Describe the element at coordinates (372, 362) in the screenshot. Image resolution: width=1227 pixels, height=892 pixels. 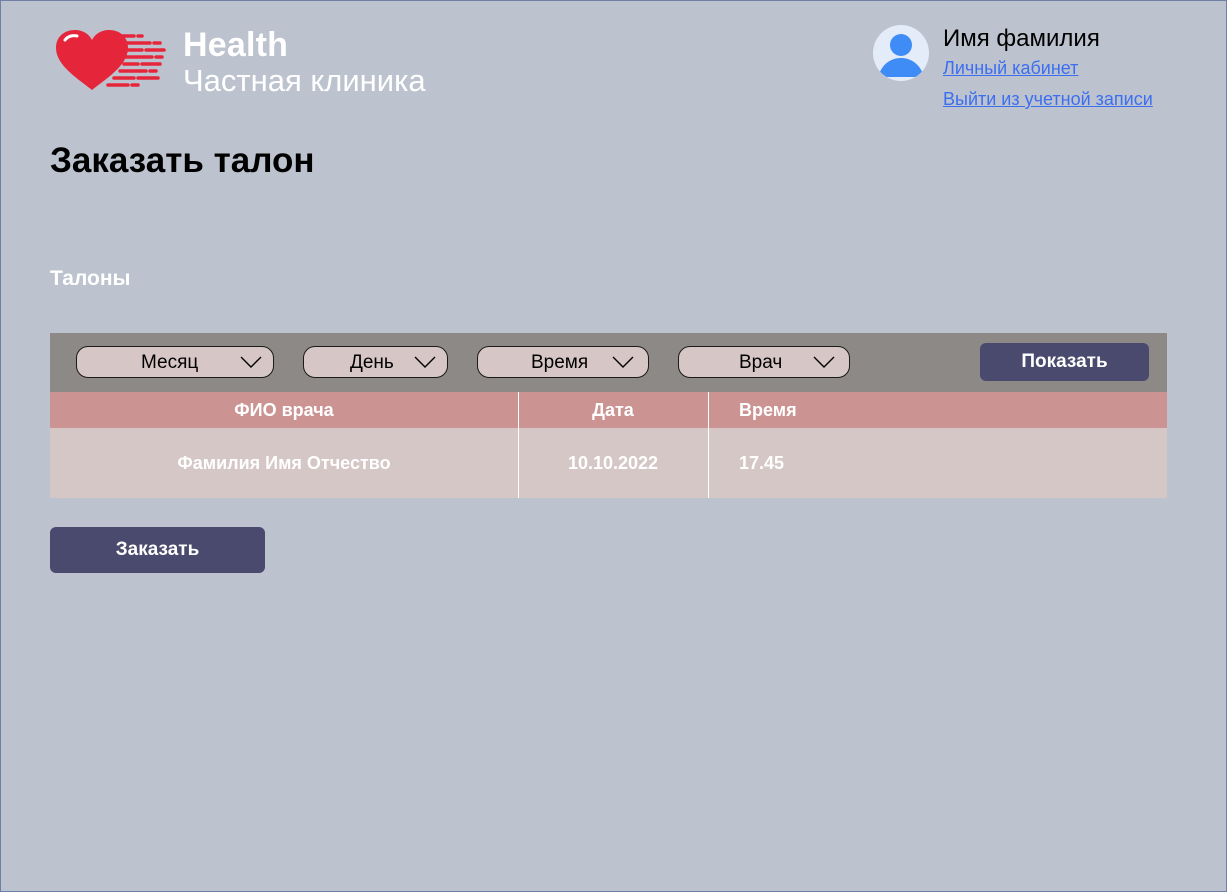
I see `day-dropdown-label: День` at that location.